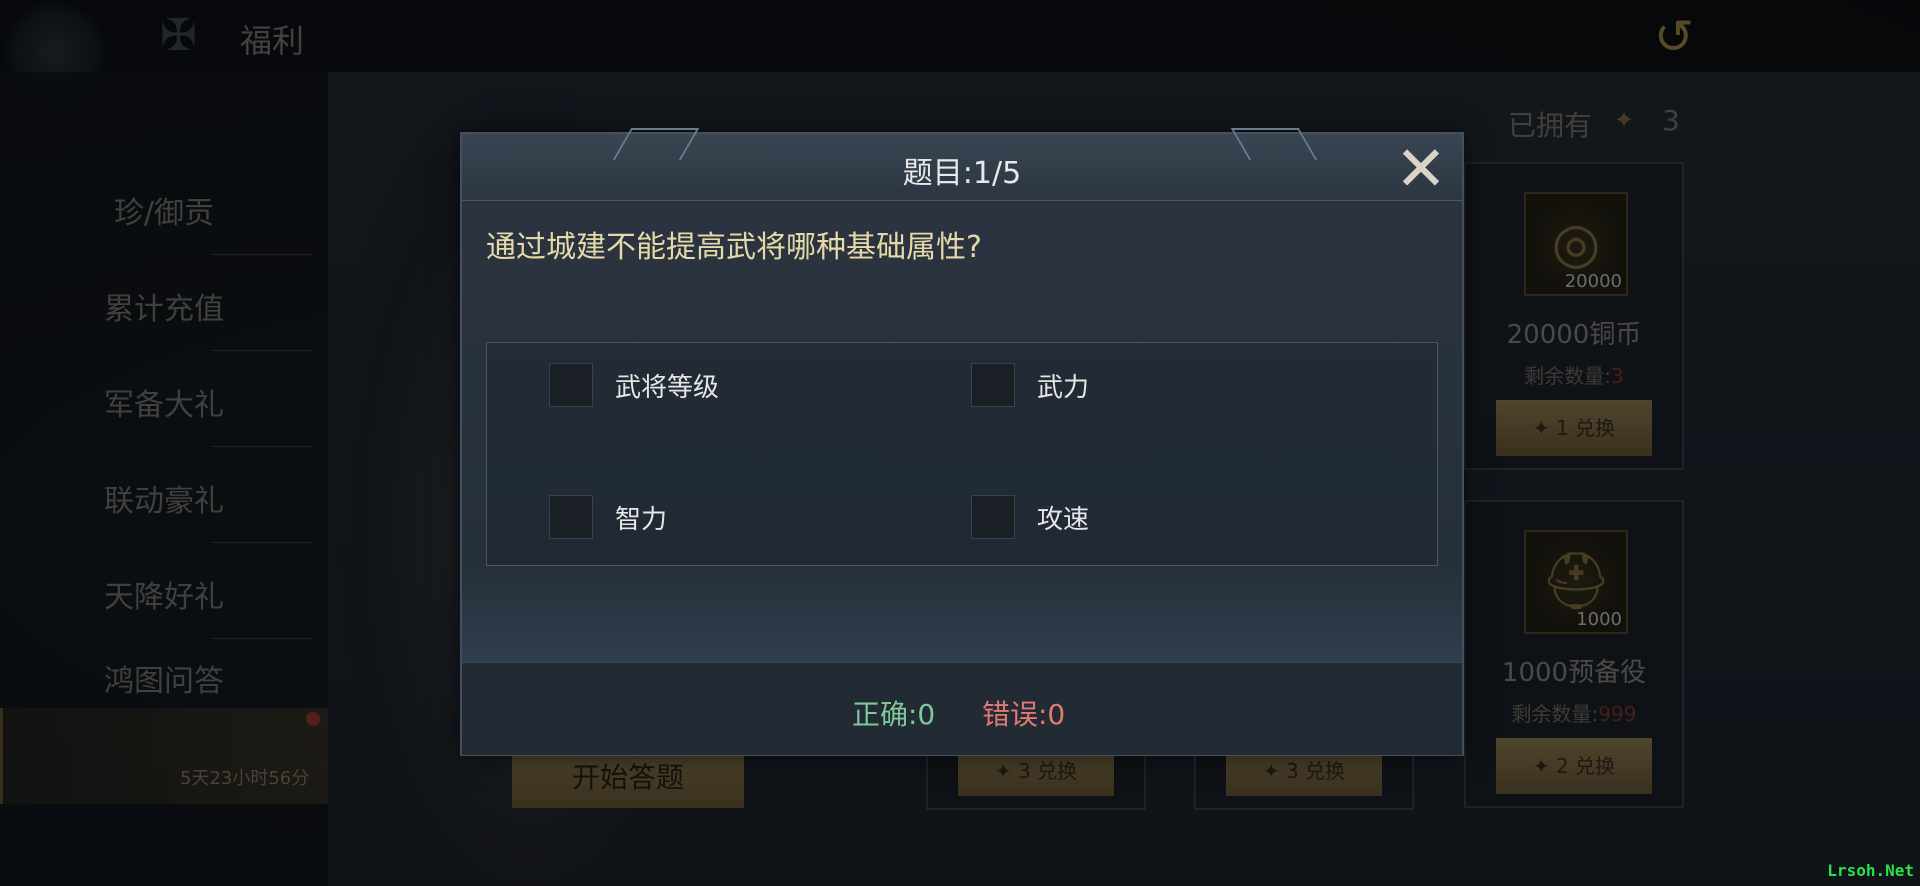 Image resolution: width=1920 pixels, height=886 pixels. Describe the element at coordinates (1063, 520) in the screenshot. I see `option-label: 攻速` at that location.